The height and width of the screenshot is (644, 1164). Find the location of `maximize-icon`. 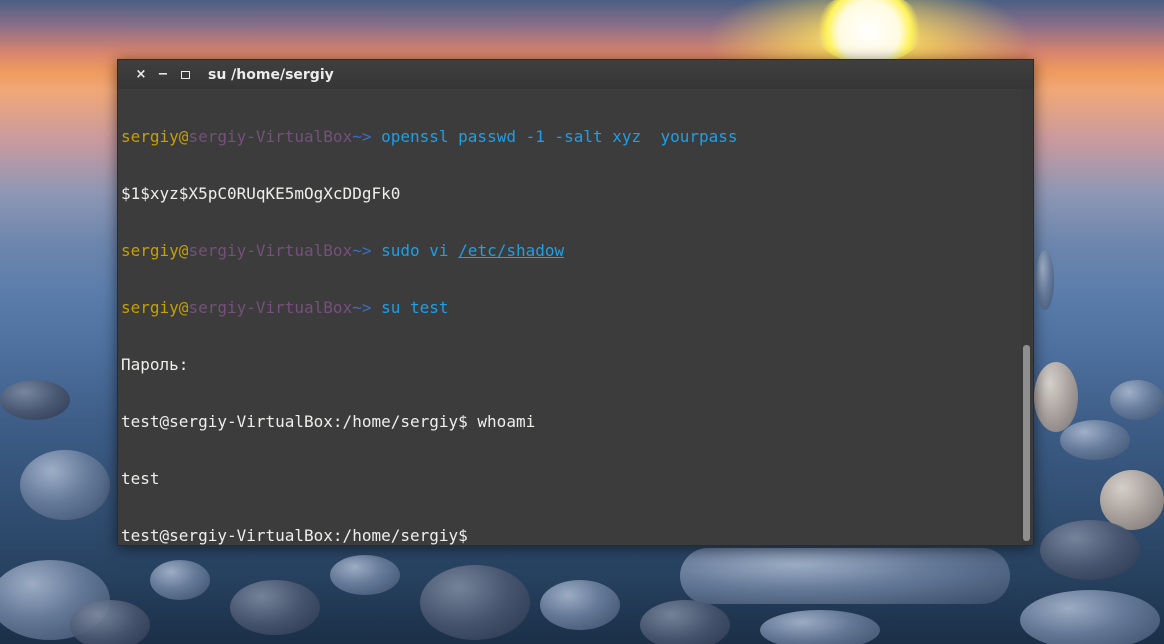

maximize-icon is located at coordinates (185, 74).